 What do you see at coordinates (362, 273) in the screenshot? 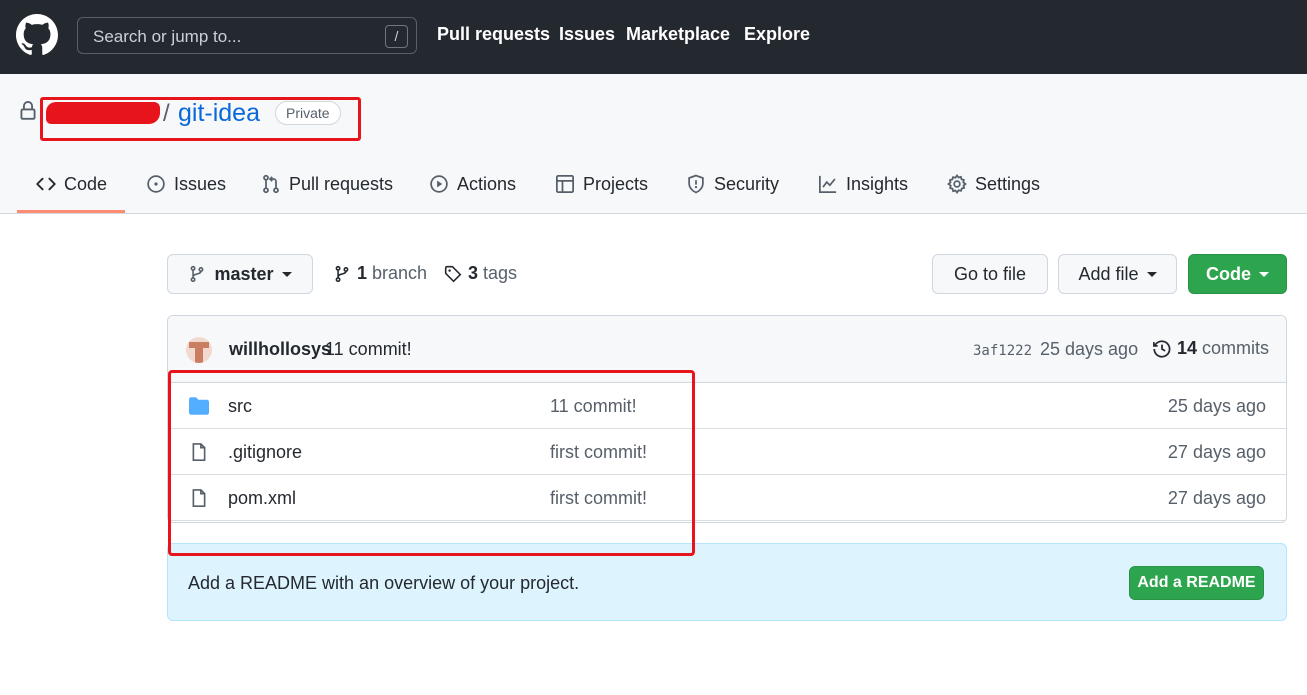
I see `branch-count: 1` at bounding box center [362, 273].